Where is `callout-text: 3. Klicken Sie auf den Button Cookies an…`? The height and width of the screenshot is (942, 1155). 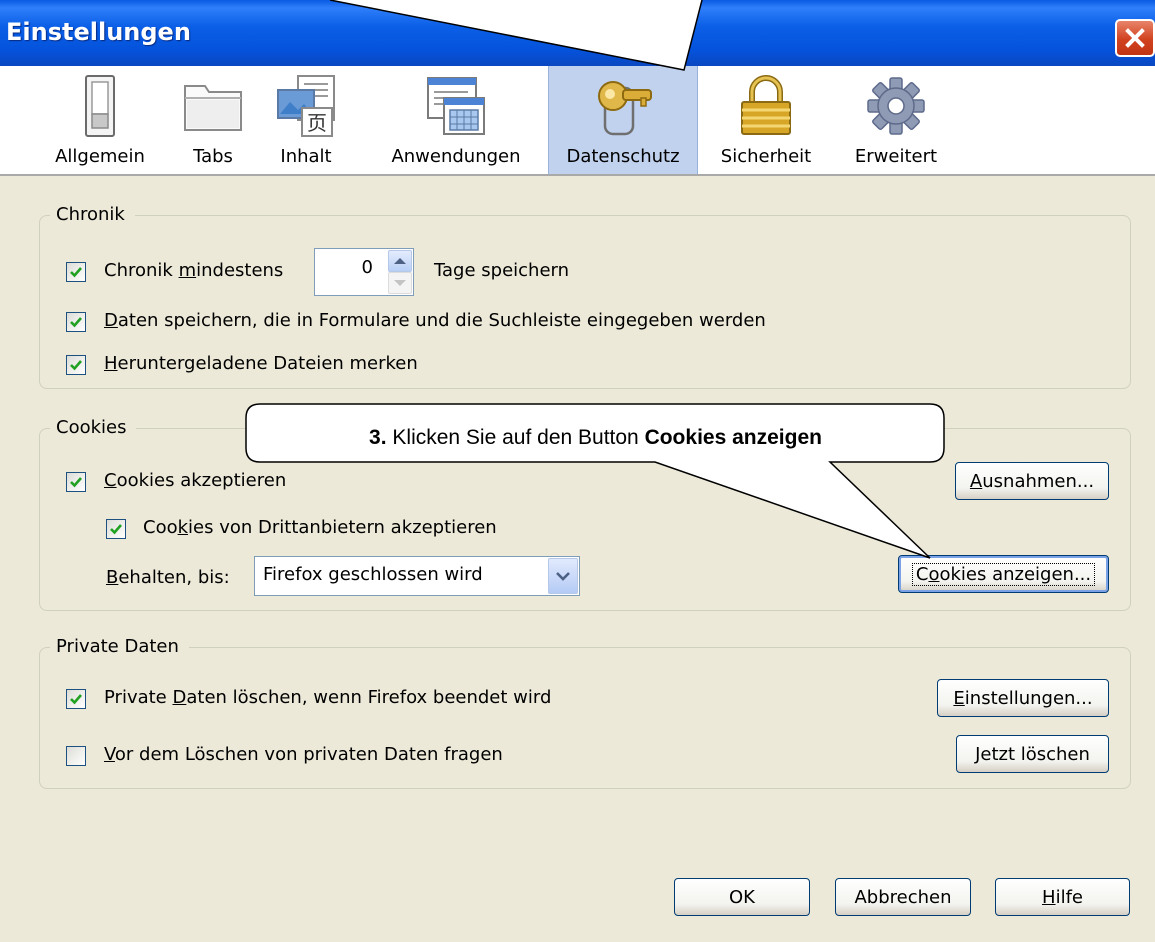 callout-text: 3. Klicken Sie auf den Button Cookies an… is located at coordinates (595, 437).